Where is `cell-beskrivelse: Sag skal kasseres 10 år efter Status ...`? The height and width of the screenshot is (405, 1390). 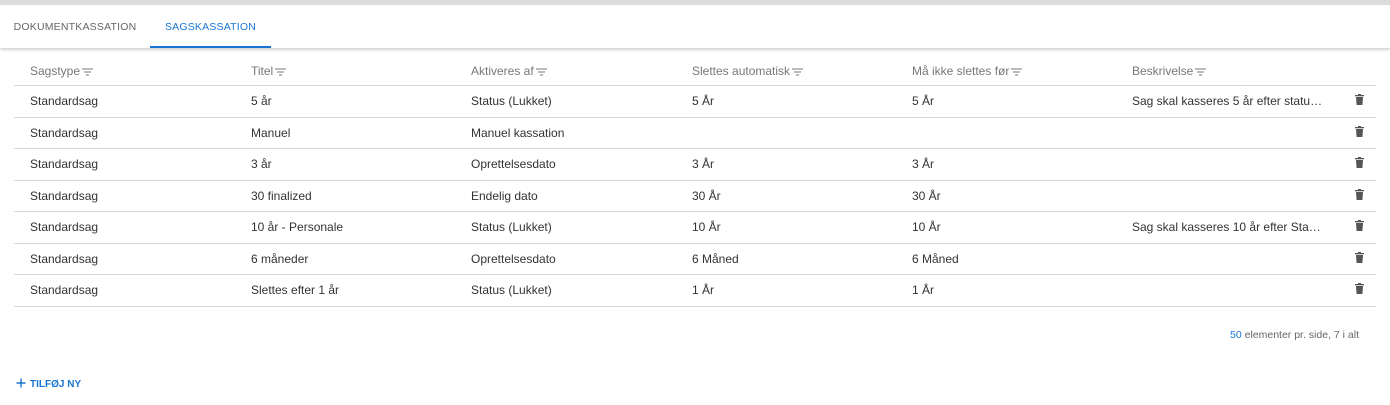 cell-beskrivelse: Sag skal kasseres 10 år efter Status ... is located at coordinates (1231, 227).